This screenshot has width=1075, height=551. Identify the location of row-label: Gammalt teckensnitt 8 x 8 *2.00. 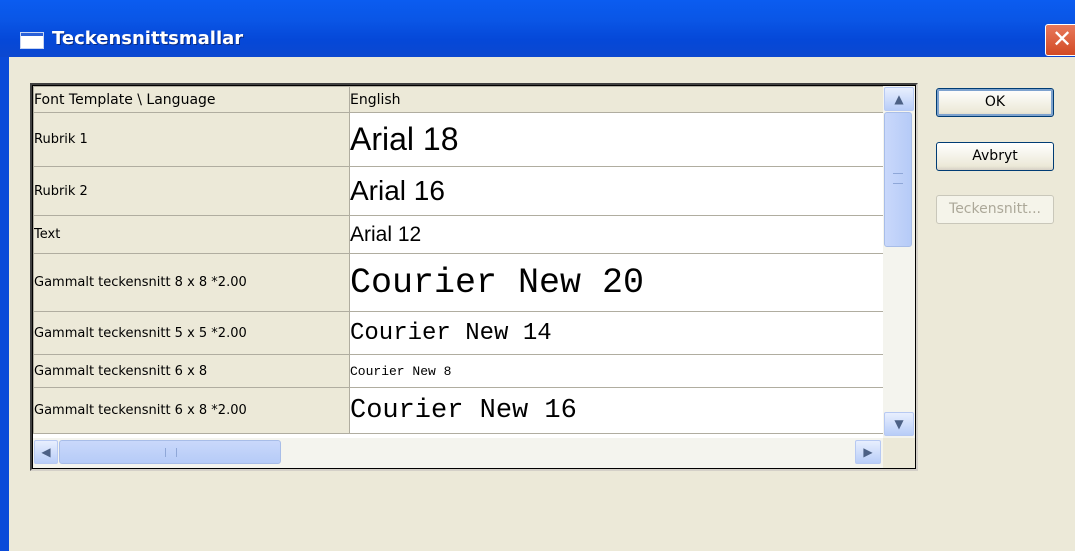
(191, 282).